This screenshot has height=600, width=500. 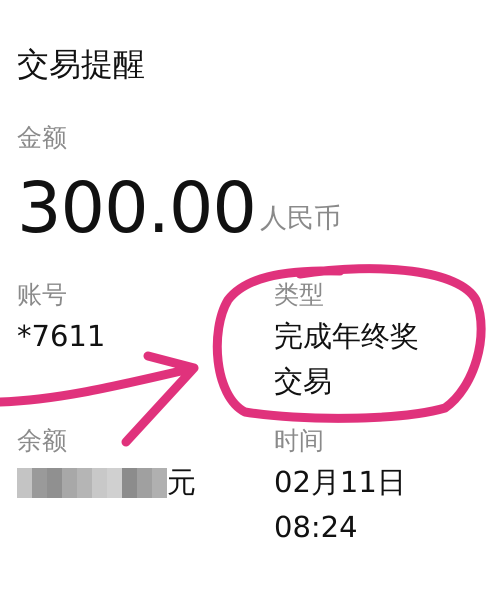 I want to click on field-label: 金额, so click(x=42, y=138).